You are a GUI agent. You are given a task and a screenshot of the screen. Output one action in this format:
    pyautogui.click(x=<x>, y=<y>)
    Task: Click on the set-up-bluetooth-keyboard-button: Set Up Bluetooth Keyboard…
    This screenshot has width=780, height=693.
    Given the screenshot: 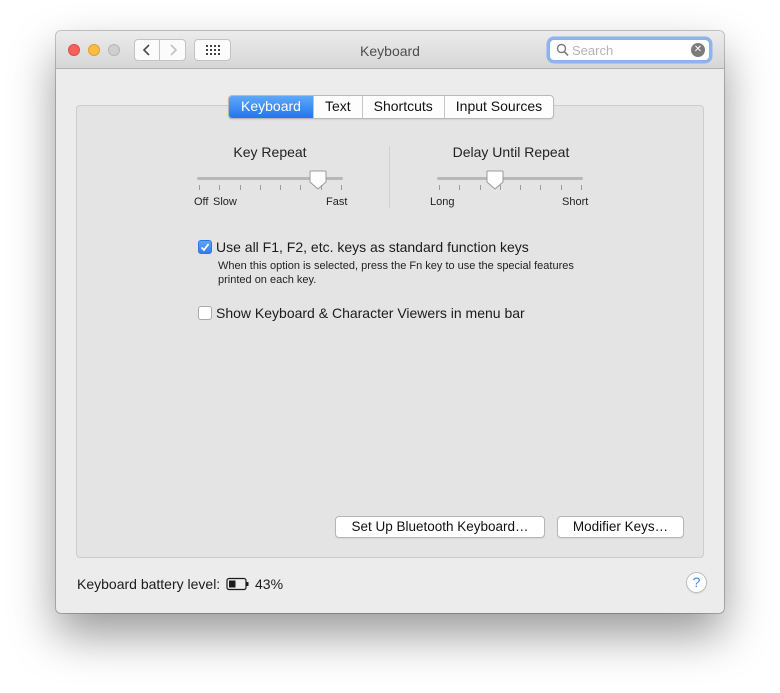 What is the action you would take?
    pyautogui.click(x=440, y=527)
    